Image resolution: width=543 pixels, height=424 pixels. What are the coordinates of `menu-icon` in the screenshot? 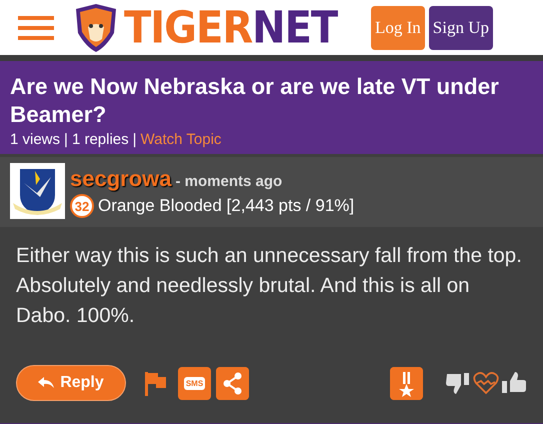 It's located at (36, 27).